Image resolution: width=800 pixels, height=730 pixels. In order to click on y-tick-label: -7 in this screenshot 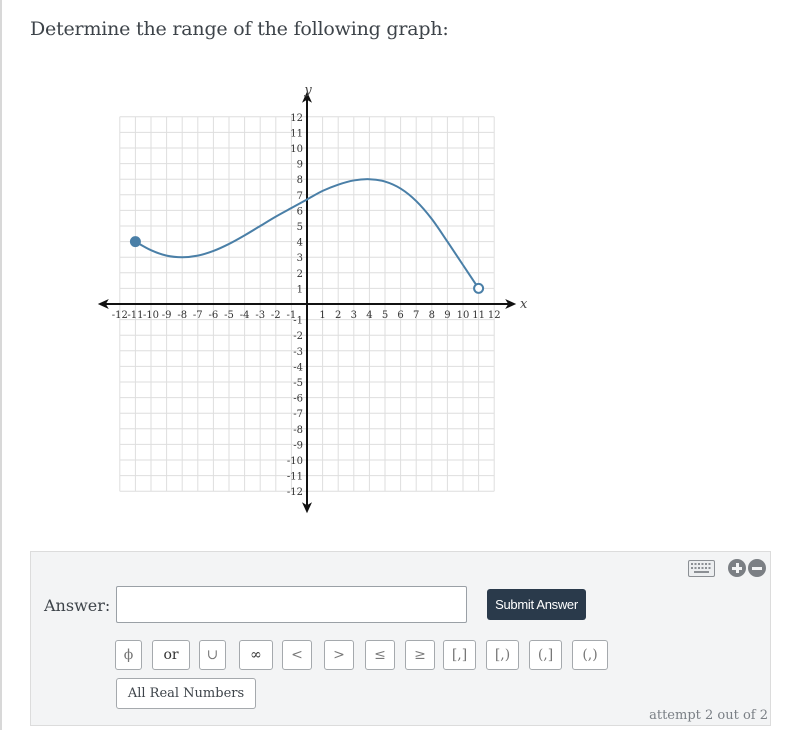, I will do `click(298, 414)`.